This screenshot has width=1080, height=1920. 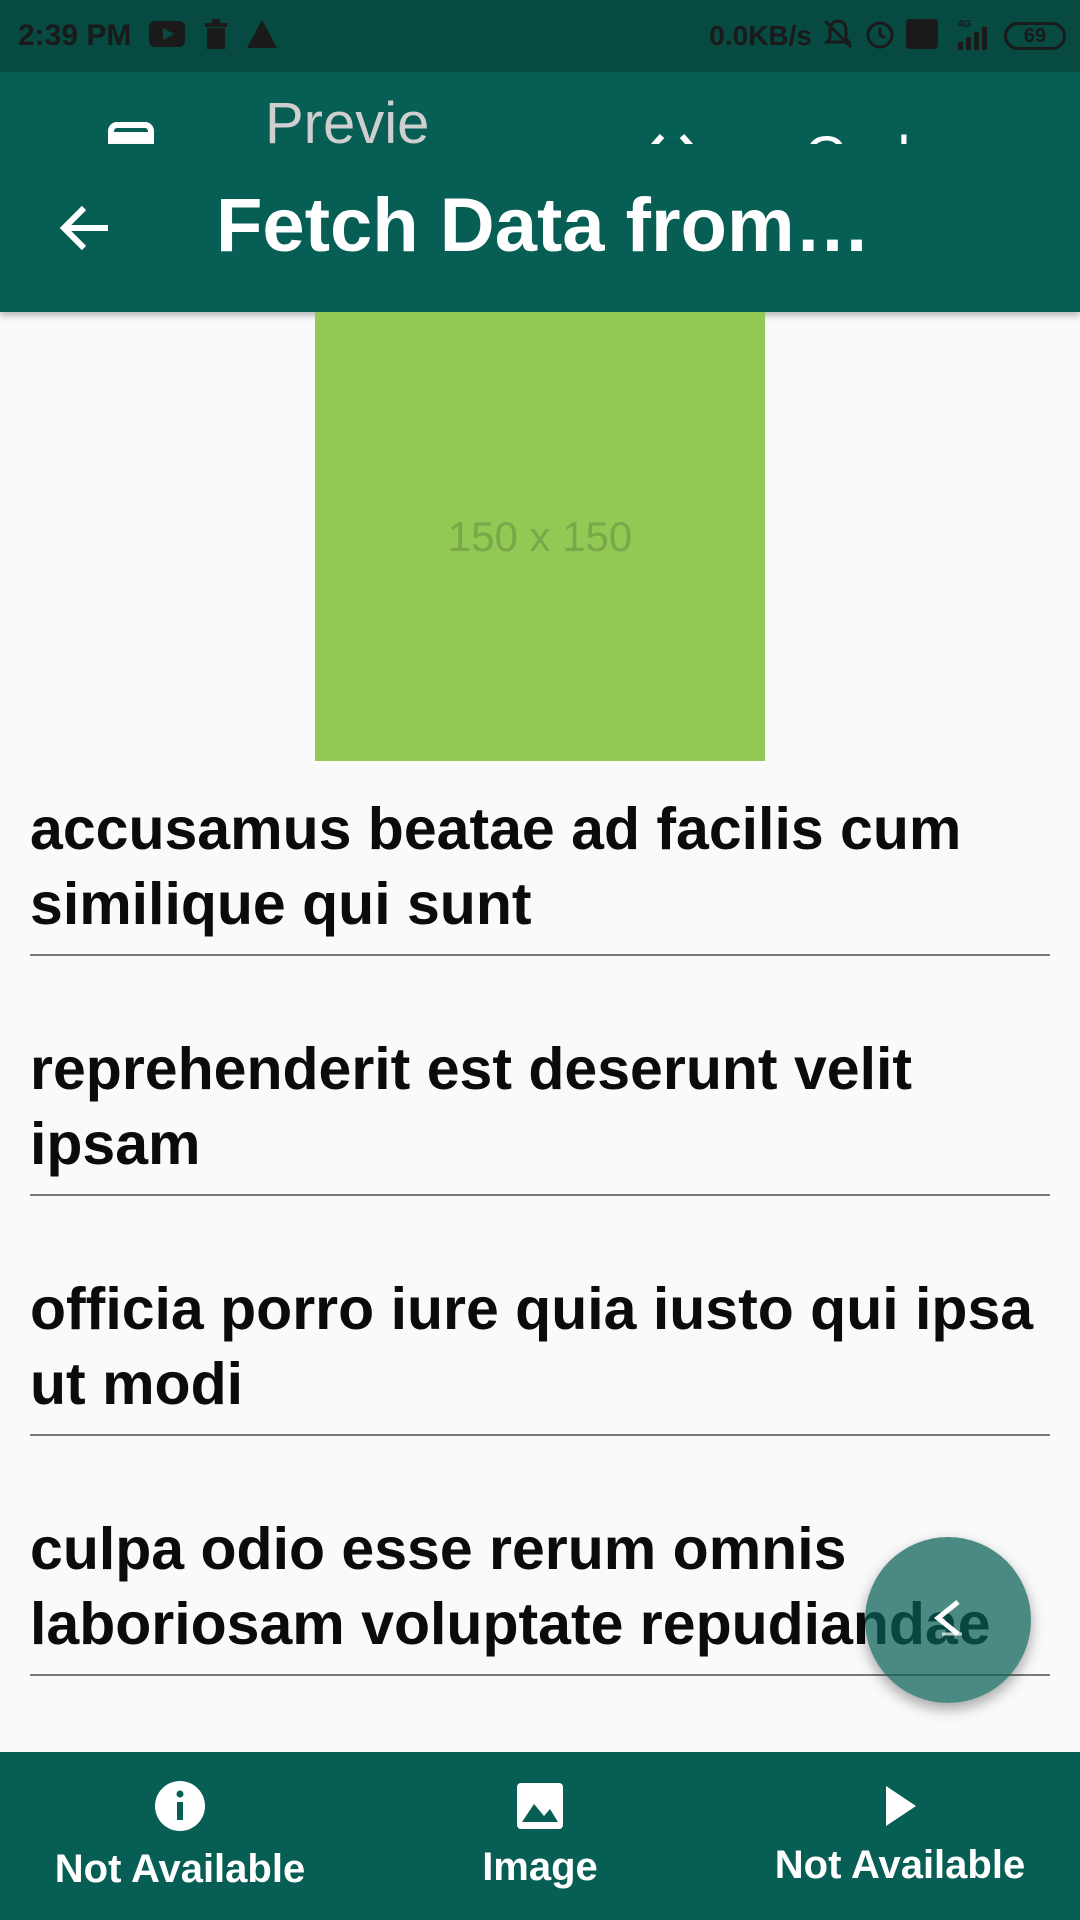 I want to click on list-item: reprehenderit est deserunt velit ipsam, so click(x=540, y=1114).